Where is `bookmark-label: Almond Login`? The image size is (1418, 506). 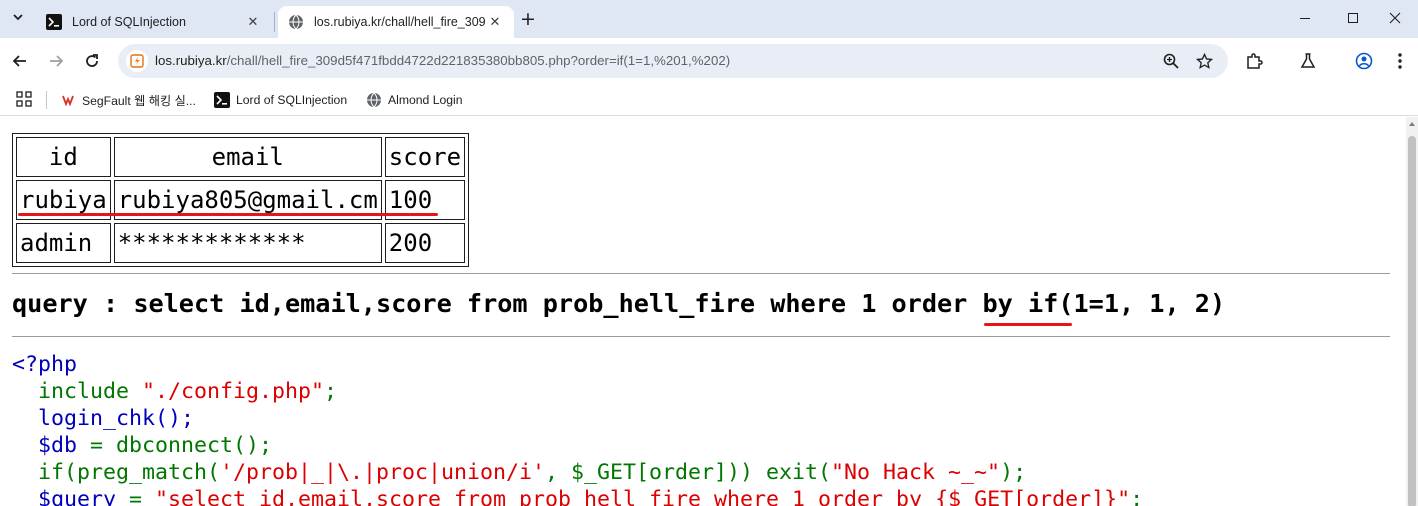
bookmark-label: Almond Login is located at coordinates (425, 100).